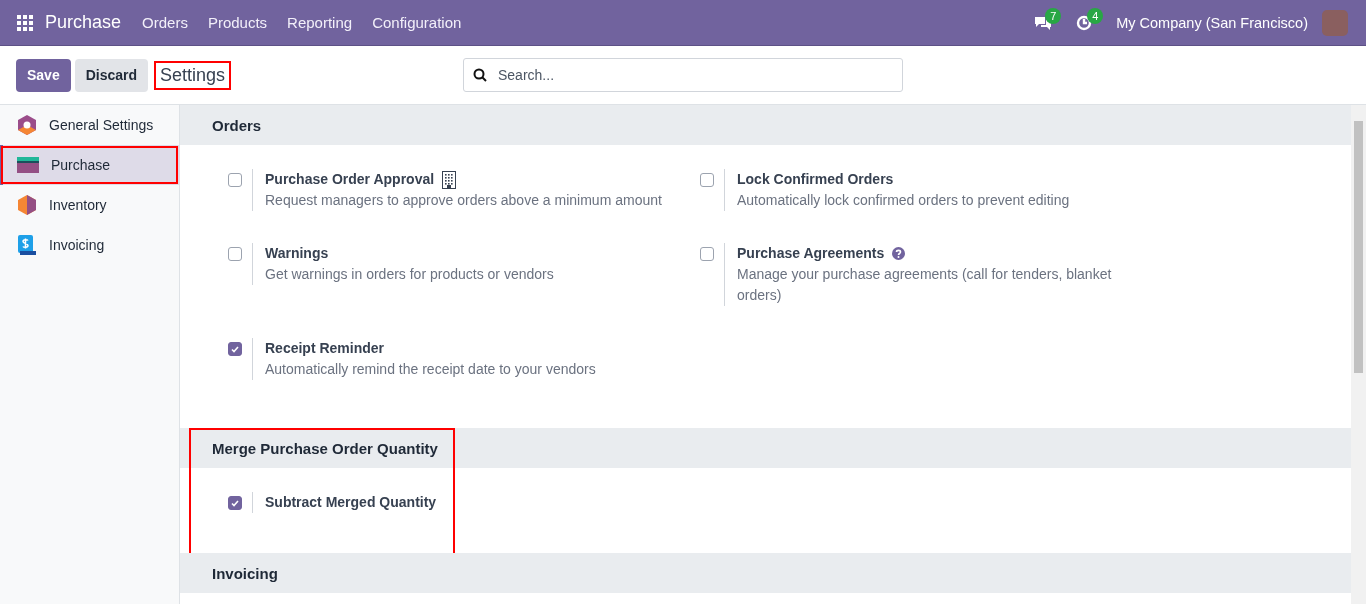 The height and width of the screenshot is (604, 1366). Describe the element at coordinates (28, 165) in the screenshot. I see `card-icon` at that location.